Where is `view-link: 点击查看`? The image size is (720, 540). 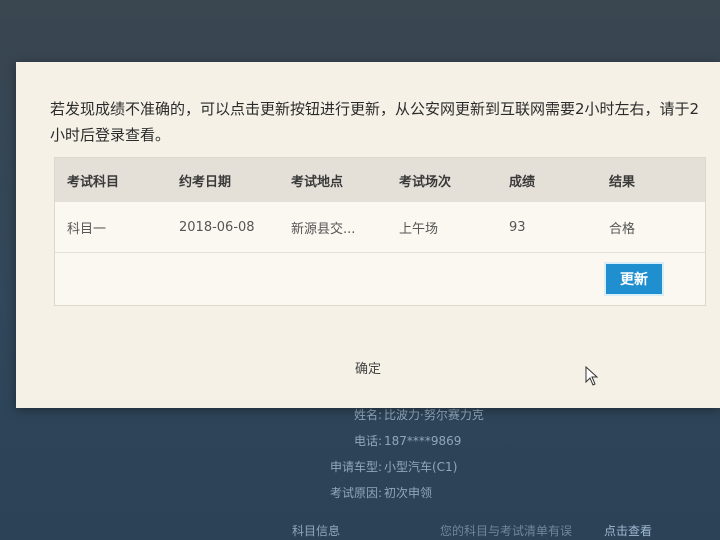
view-link: 点击查看 is located at coordinates (628, 530).